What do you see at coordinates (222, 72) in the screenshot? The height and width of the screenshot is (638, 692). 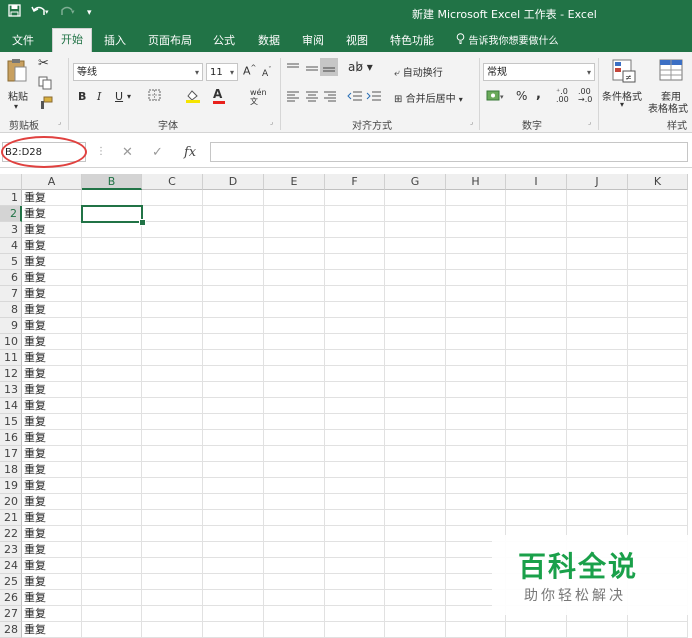 I see `font-size-dropdown: 11 ▾` at bounding box center [222, 72].